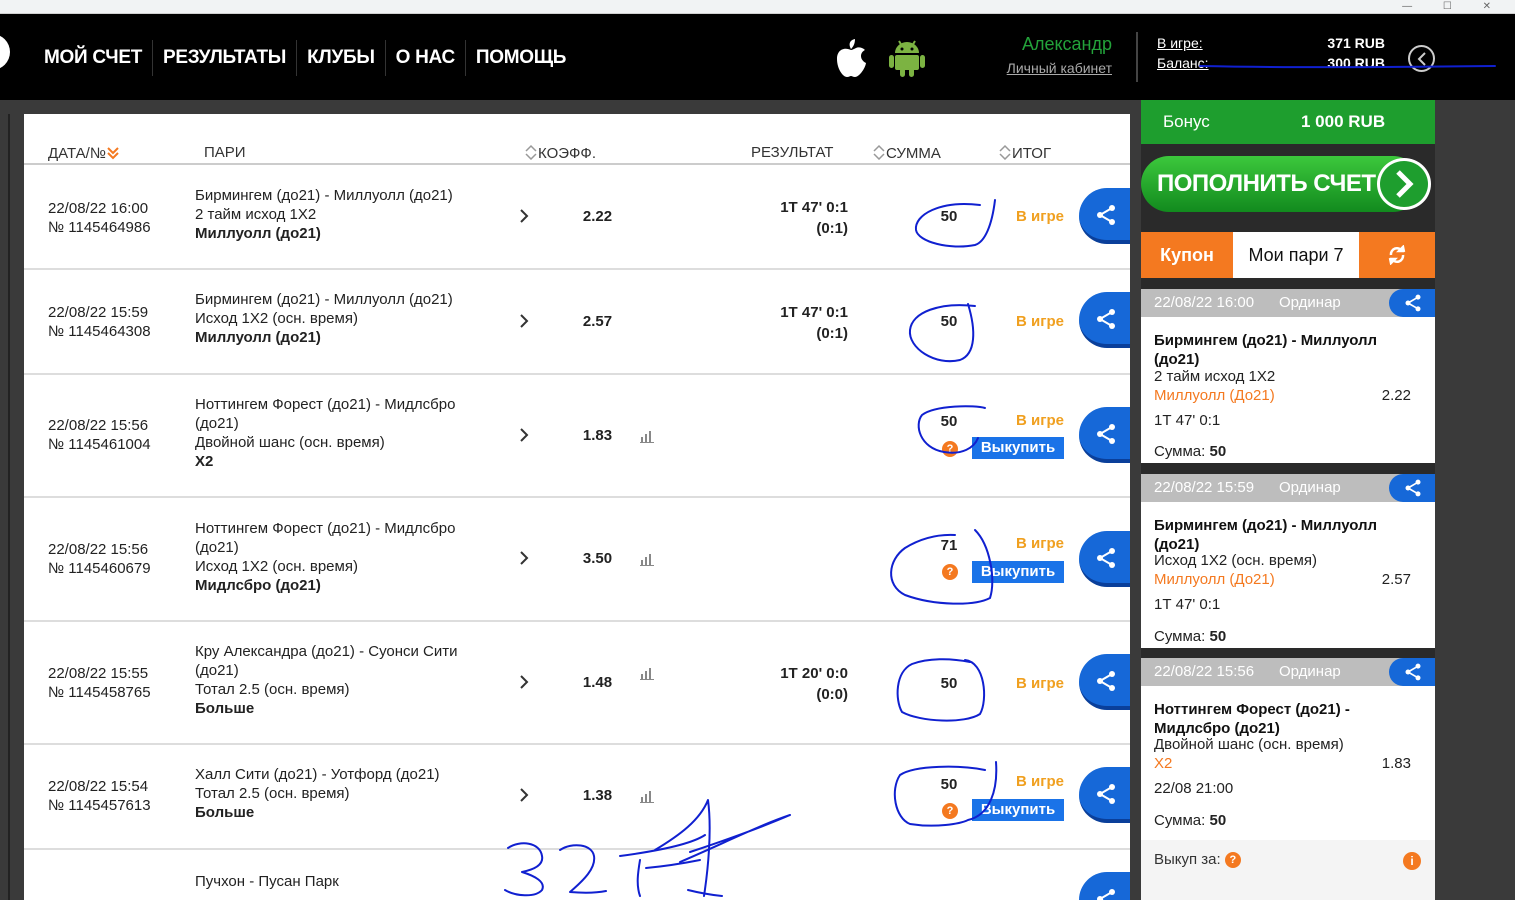 Image resolution: width=1515 pixels, height=900 pixels. What do you see at coordinates (1180, 43) in the screenshot?
I see `ingame-label: В игре:` at bounding box center [1180, 43].